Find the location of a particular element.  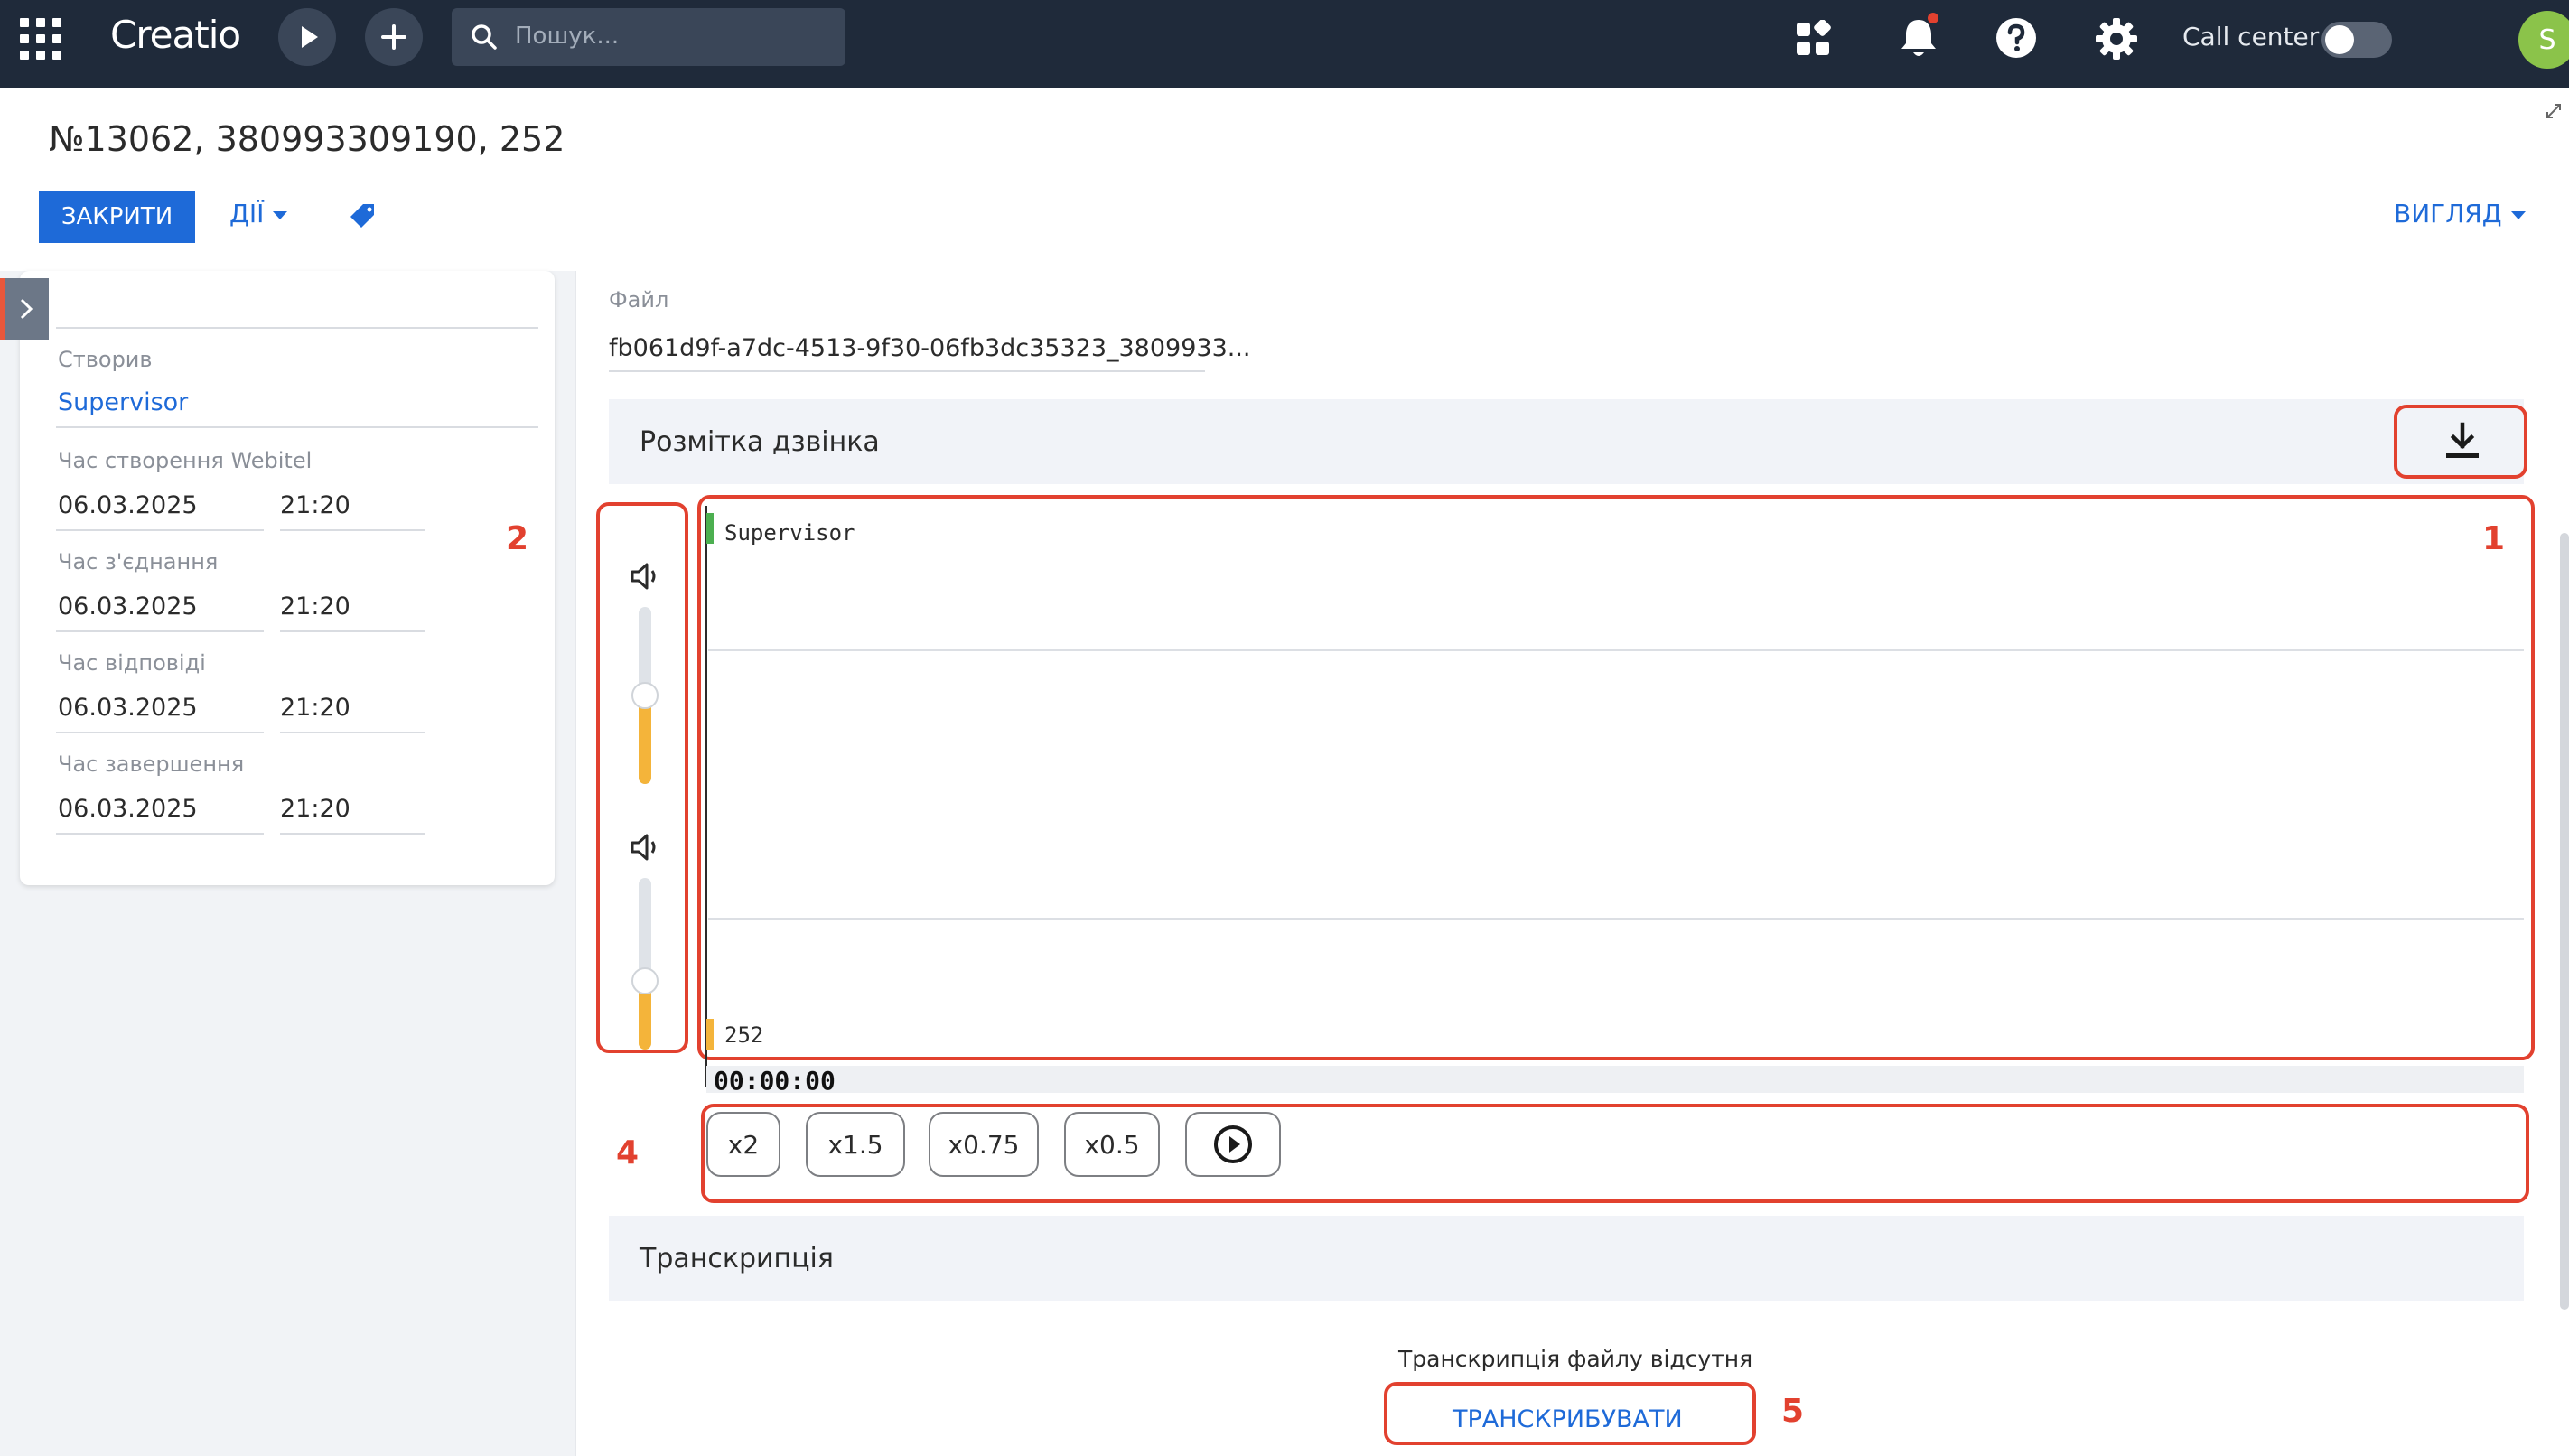

created-by-label: Створив is located at coordinates (105, 359).